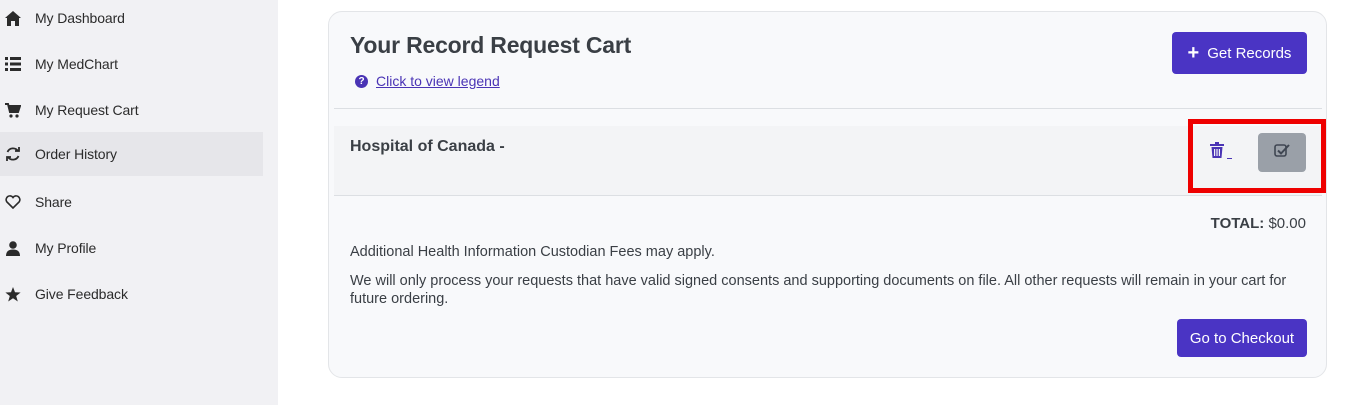  Describe the element at coordinates (131, 202) in the screenshot. I see `sidebar-item-share: Share` at that location.